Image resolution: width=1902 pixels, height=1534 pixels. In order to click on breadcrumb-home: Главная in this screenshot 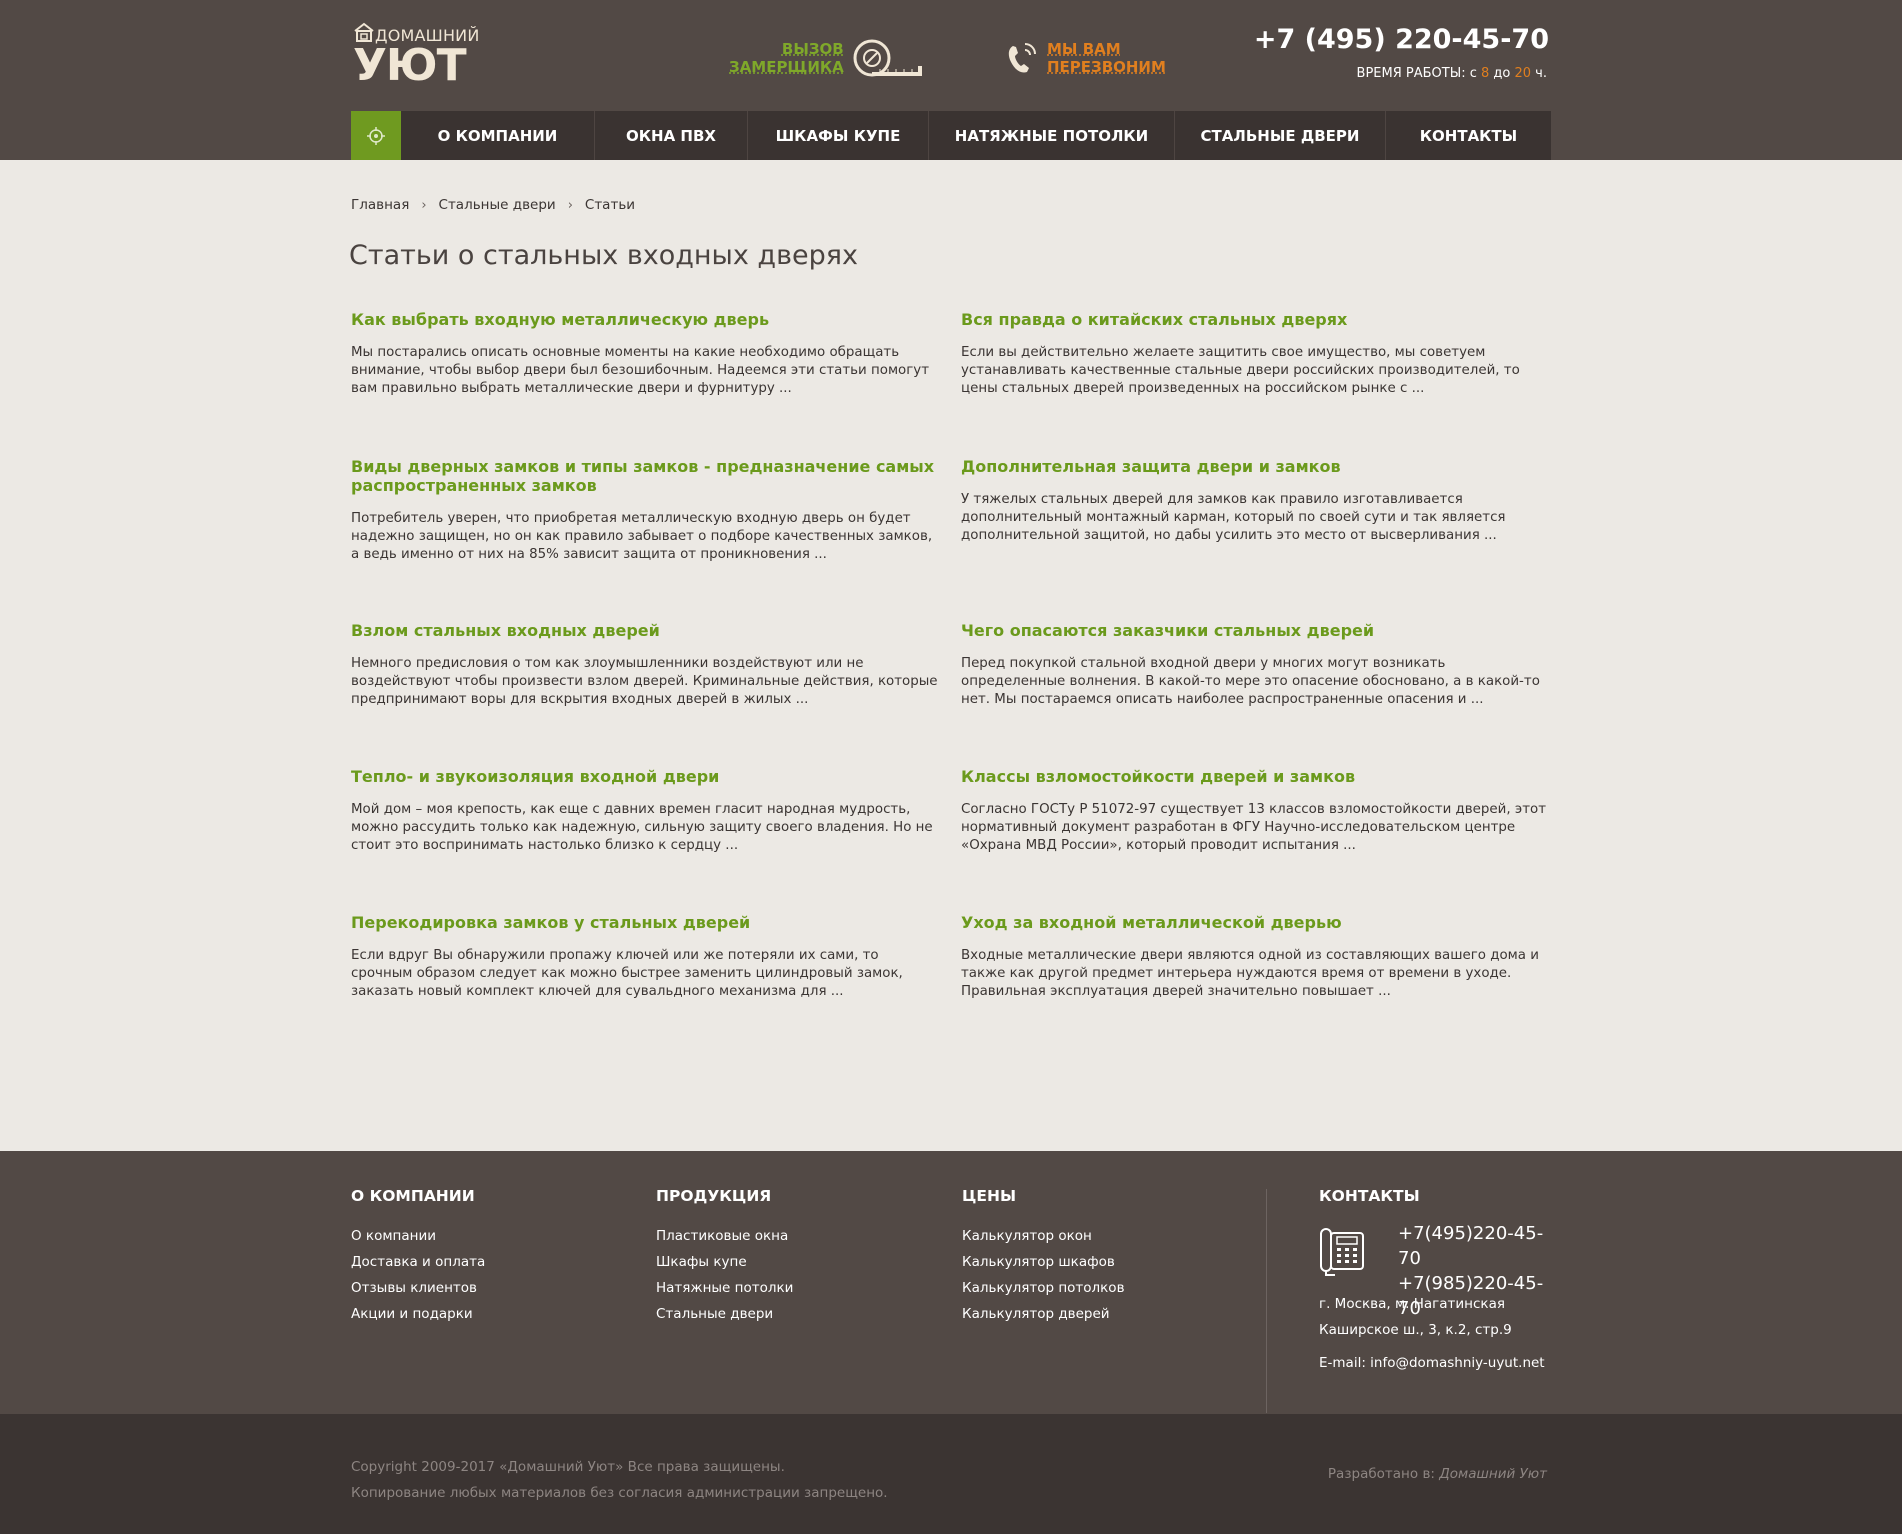, I will do `click(380, 205)`.